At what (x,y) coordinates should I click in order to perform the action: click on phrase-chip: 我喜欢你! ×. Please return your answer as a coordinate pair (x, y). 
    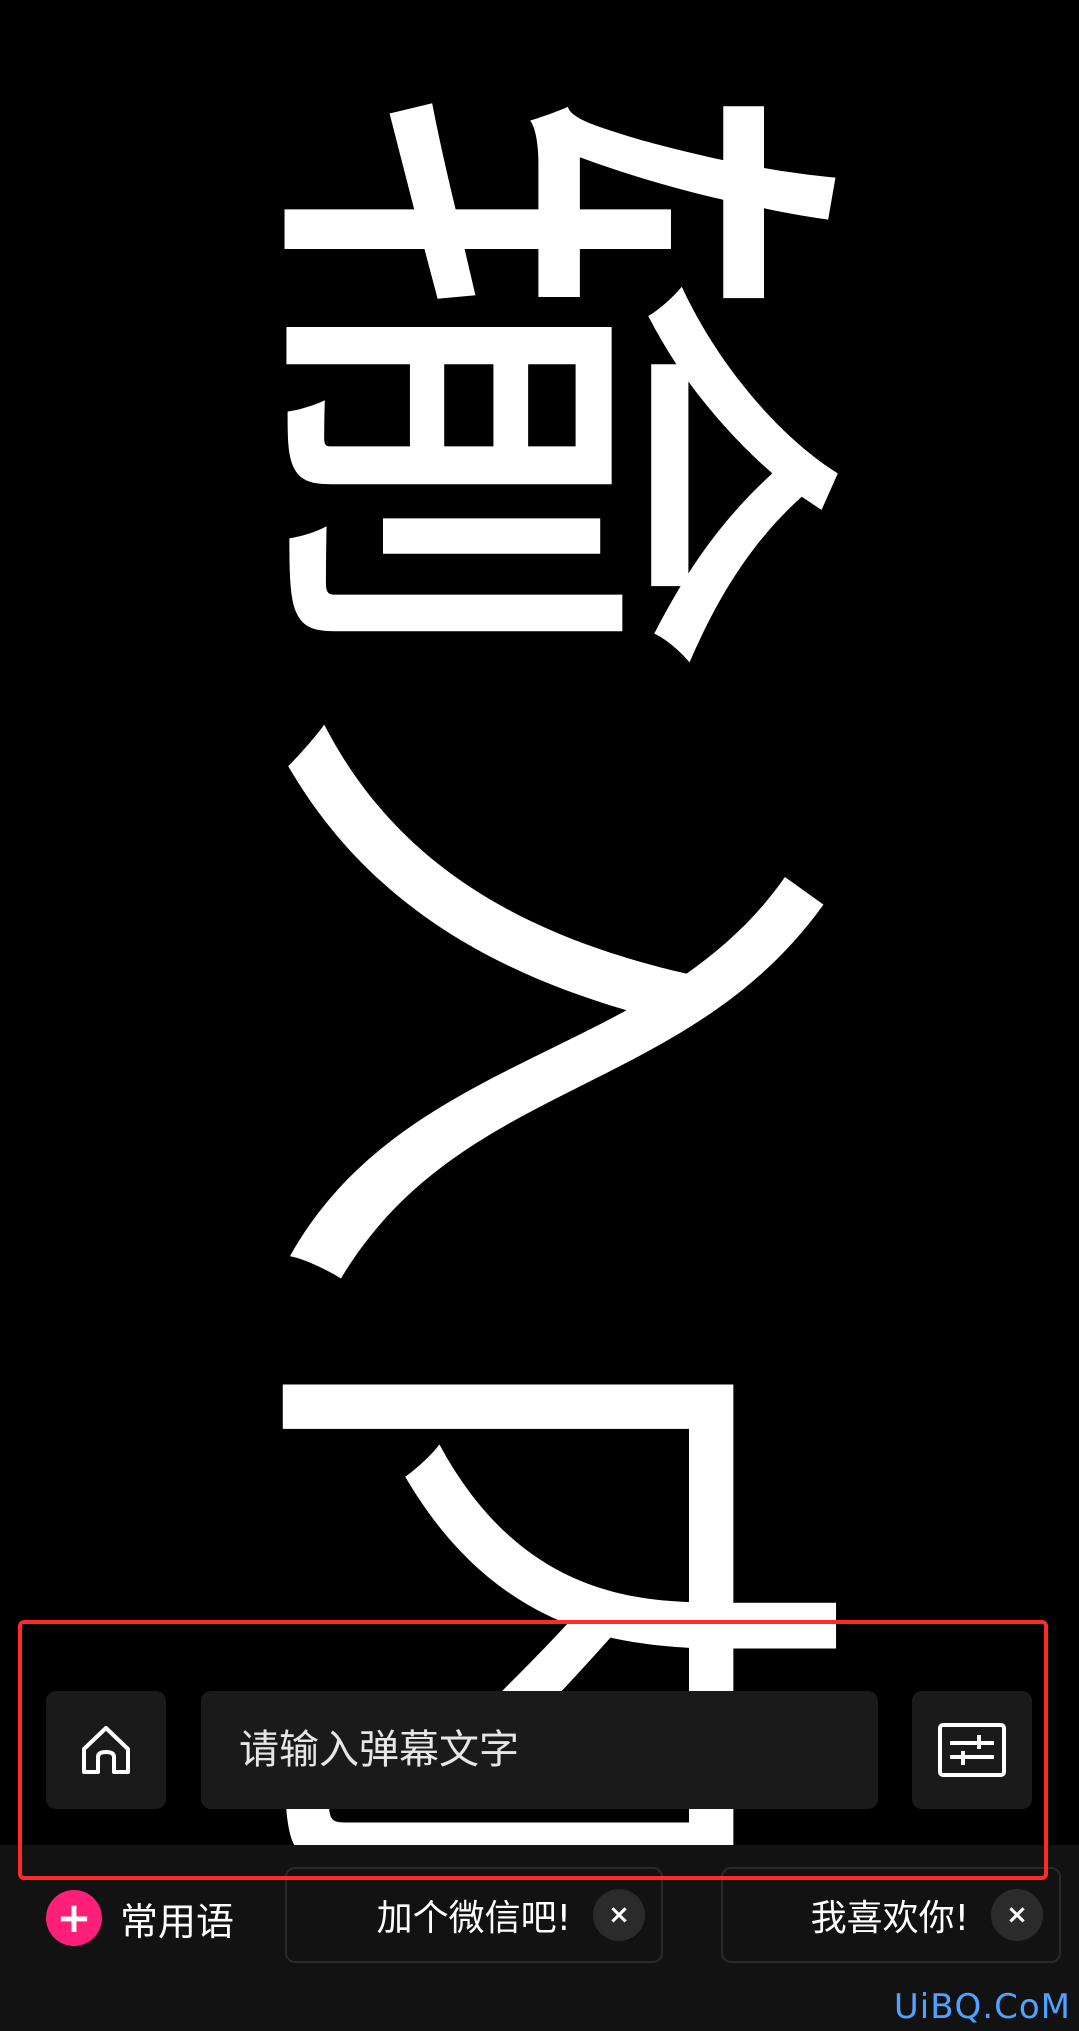
    Looking at the image, I should click on (891, 1915).